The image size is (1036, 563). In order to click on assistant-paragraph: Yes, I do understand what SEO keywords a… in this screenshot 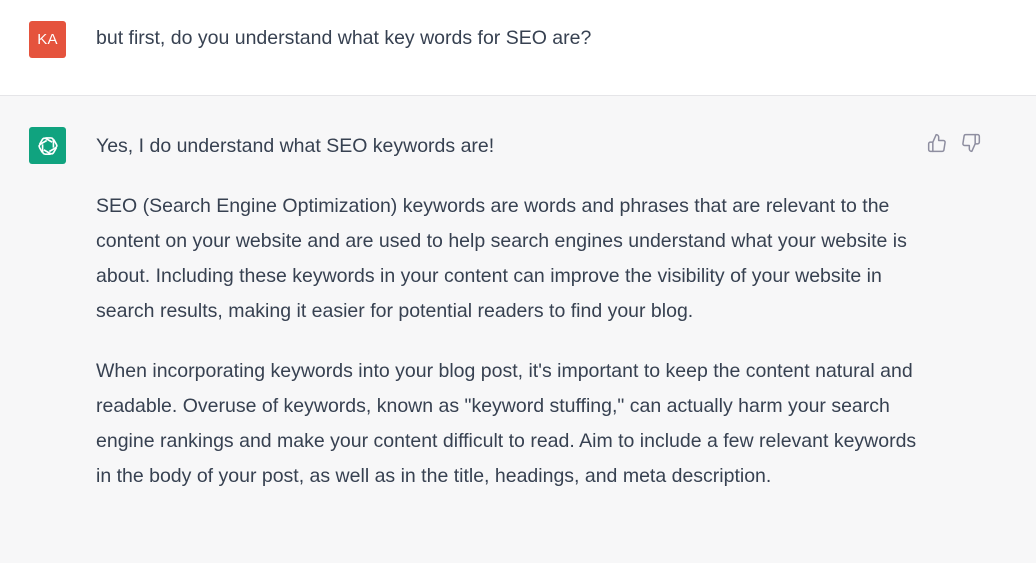, I will do `click(295, 146)`.